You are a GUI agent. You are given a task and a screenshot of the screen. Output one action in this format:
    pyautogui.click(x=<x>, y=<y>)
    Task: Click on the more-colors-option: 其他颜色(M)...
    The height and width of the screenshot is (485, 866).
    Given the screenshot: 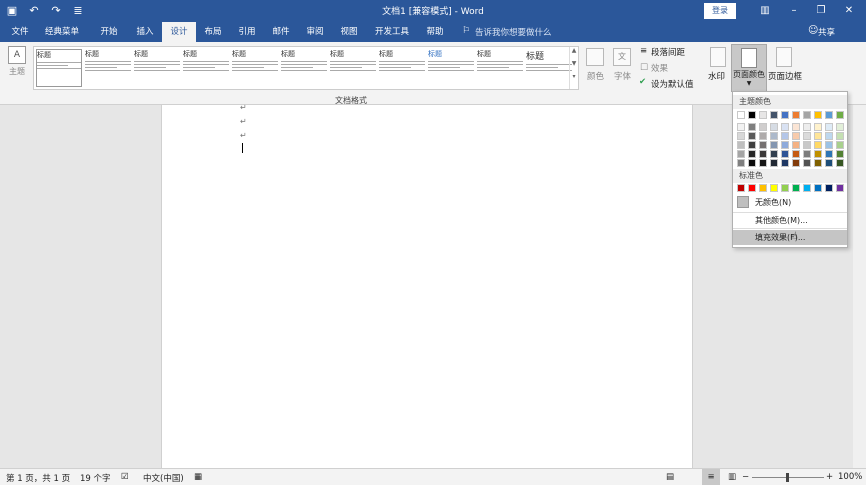 What is the action you would take?
    pyautogui.click(x=790, y=220)
    